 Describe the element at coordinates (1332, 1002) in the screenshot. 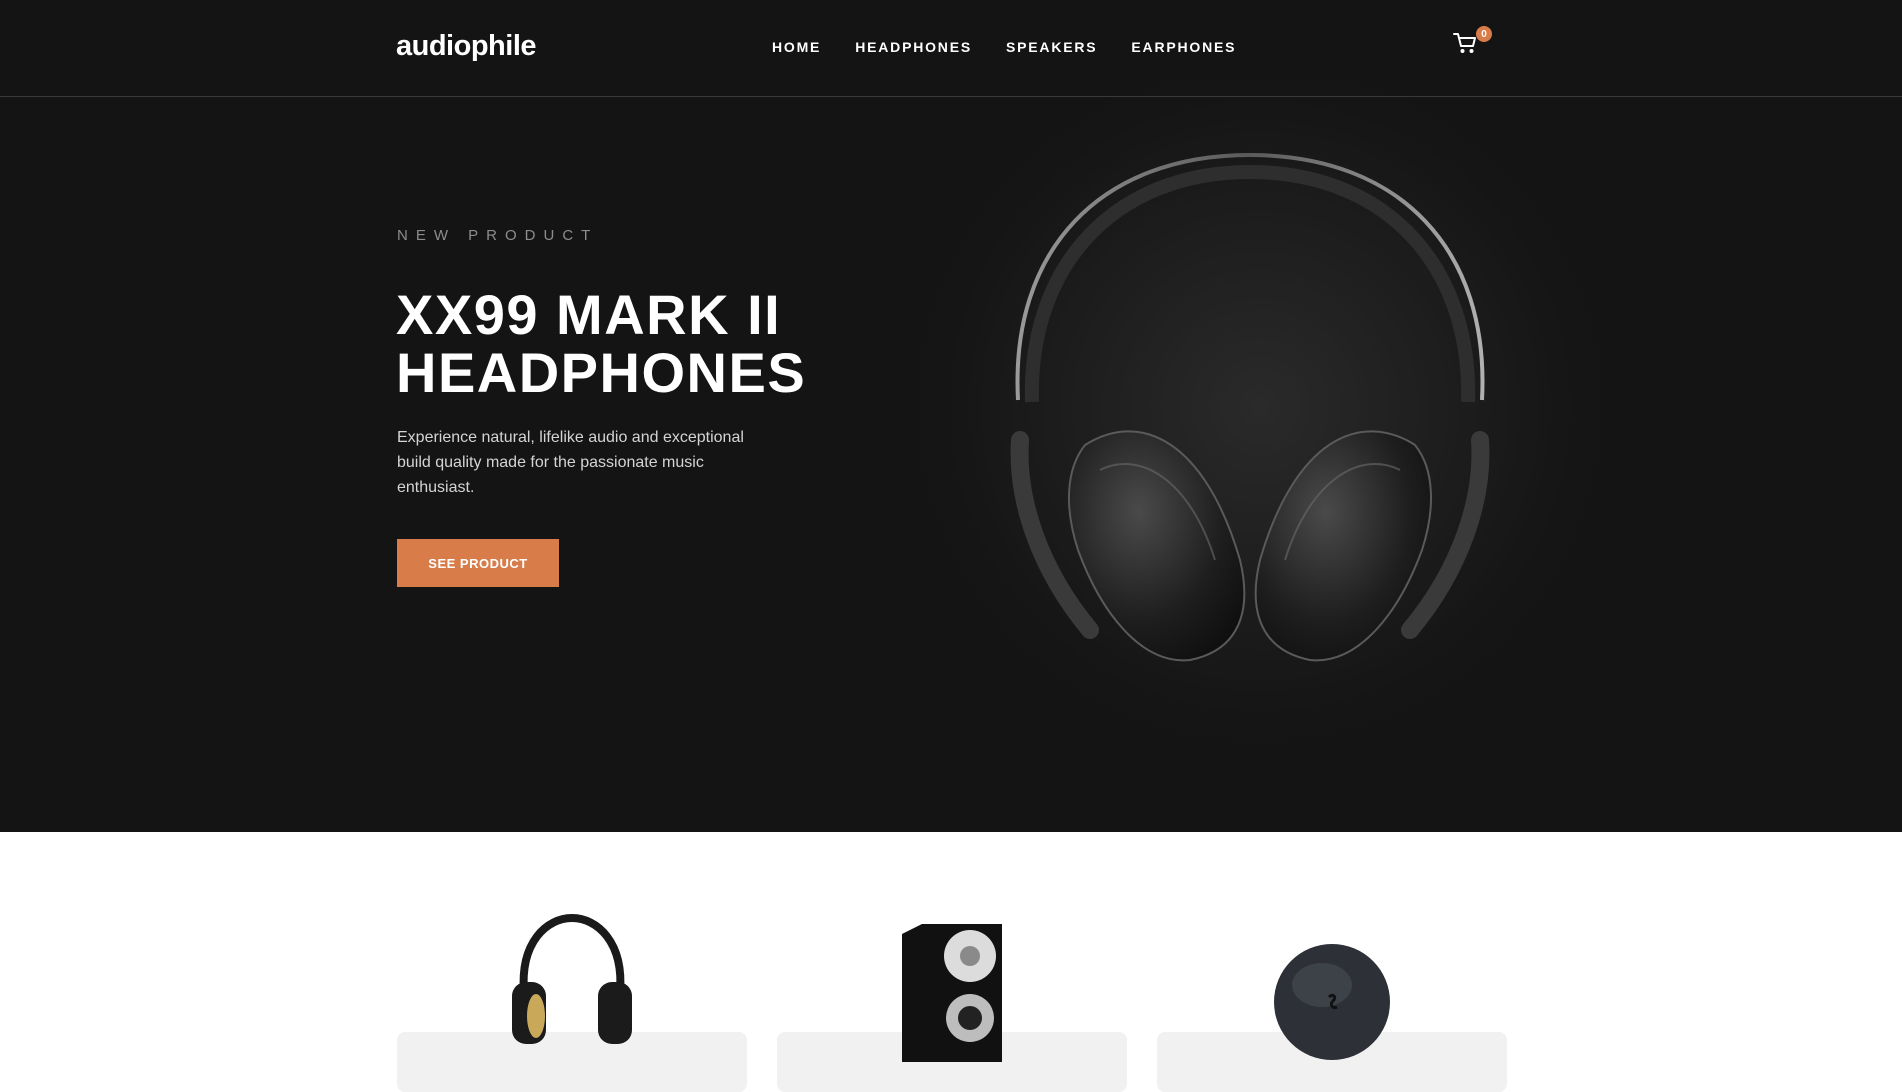

I see `earphones-case-thumbnail` at that location.